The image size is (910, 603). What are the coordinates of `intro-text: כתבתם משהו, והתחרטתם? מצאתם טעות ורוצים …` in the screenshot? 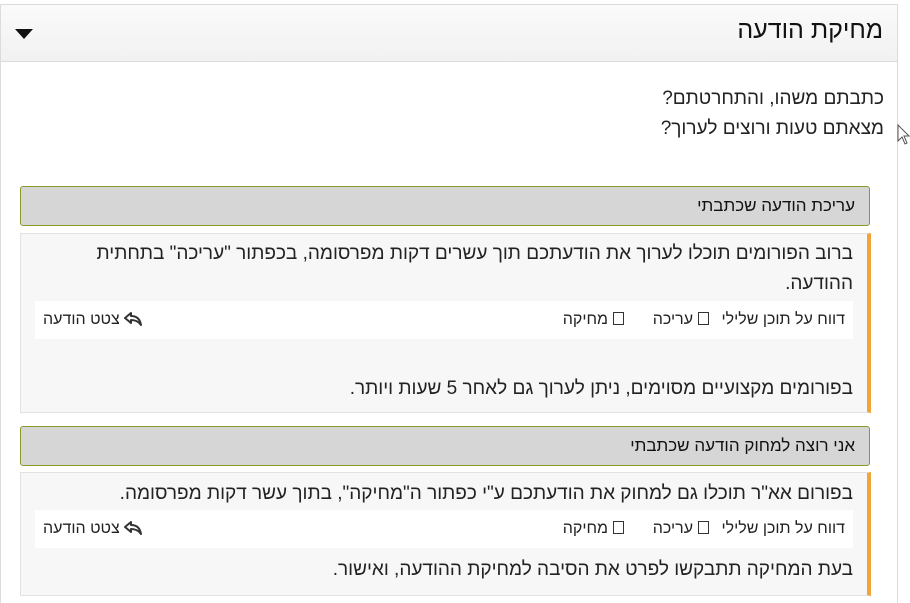 It's located at (772, 114).